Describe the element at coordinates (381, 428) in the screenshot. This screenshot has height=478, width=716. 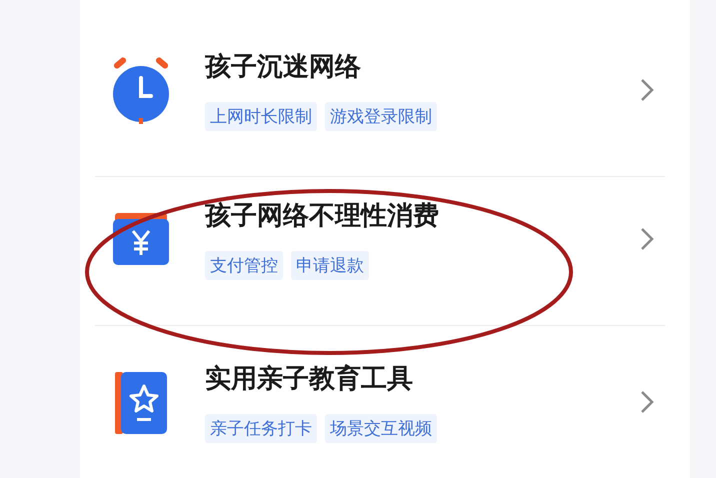
I see `tag: 场景交互视频` at that location.